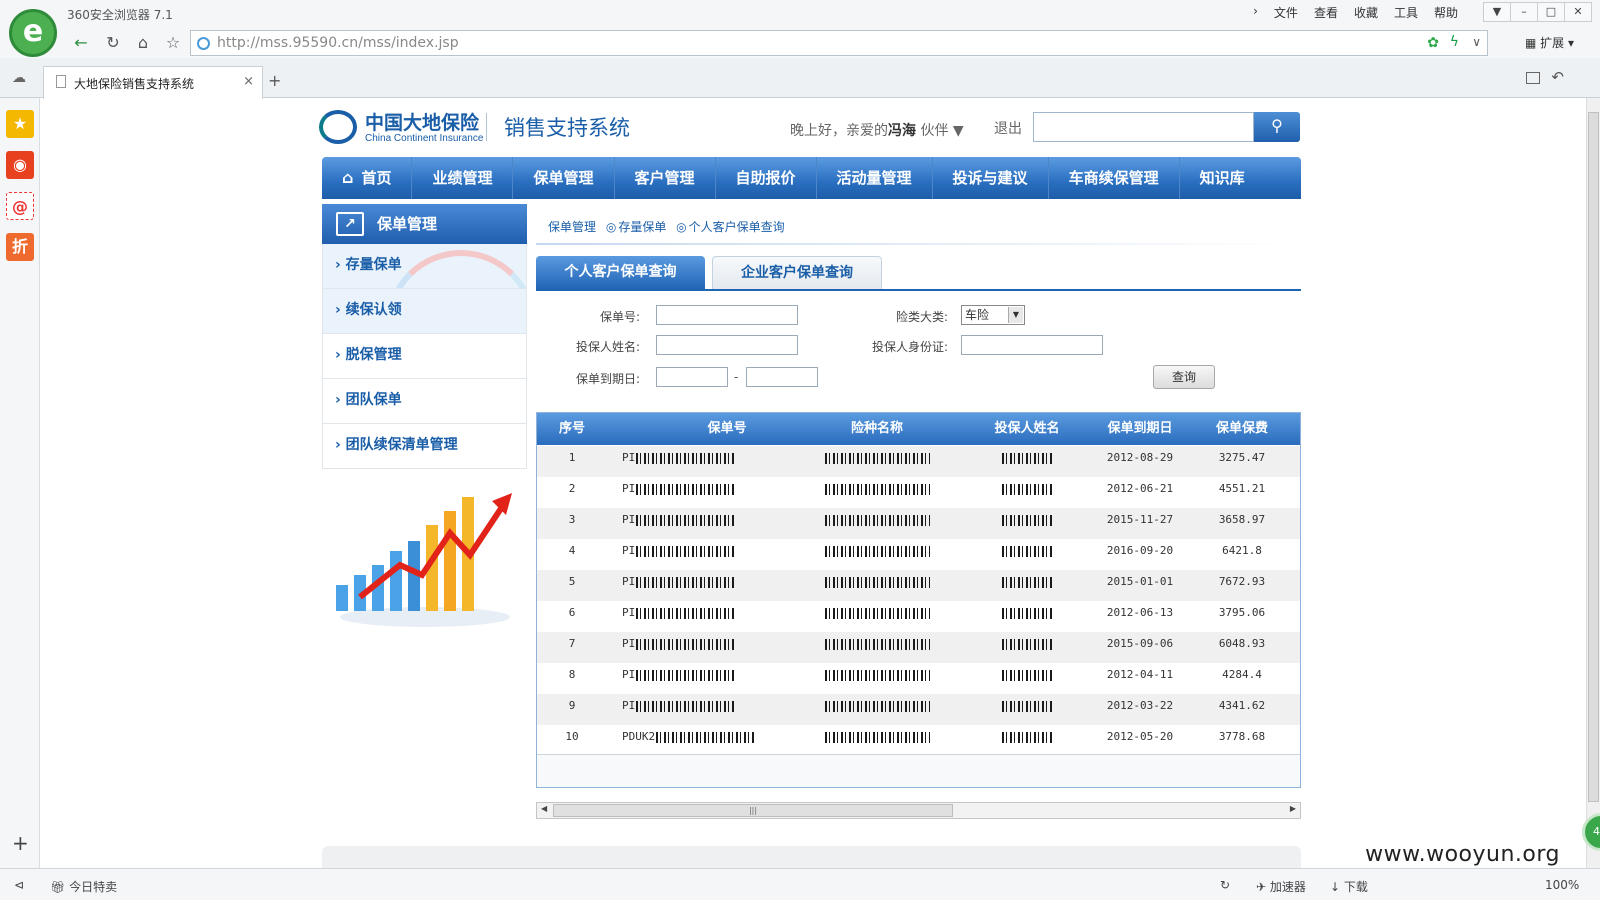 Image resolution: width=1600 pixels, height=900 pixels. Describe the element at coordinates (20, 206) in the screenshot. I see `mail-icon: @` at that location.